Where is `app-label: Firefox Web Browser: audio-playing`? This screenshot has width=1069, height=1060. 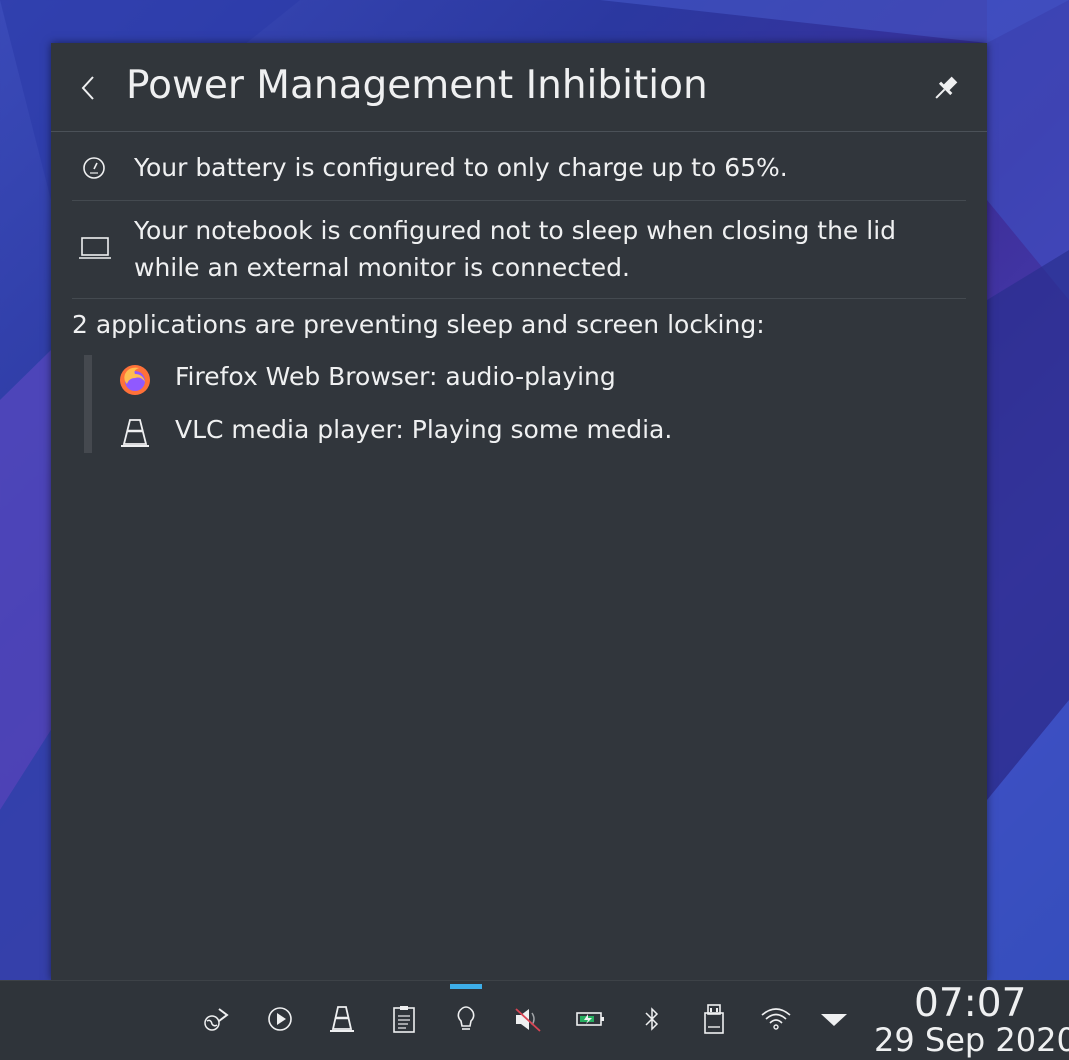 app-label: Firefox Web Browser: audio-playing is located at coordinates (395, 376).